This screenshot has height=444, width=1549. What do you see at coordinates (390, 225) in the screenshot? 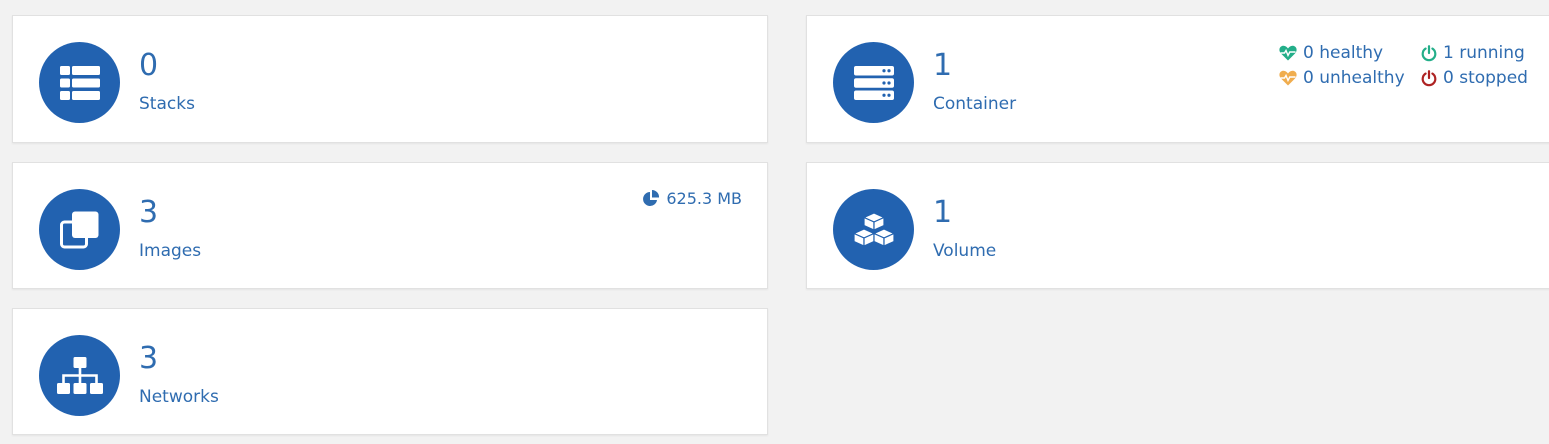
I see `images-card: 3 Images 625.3 MB` at bounding box center [390, 225].